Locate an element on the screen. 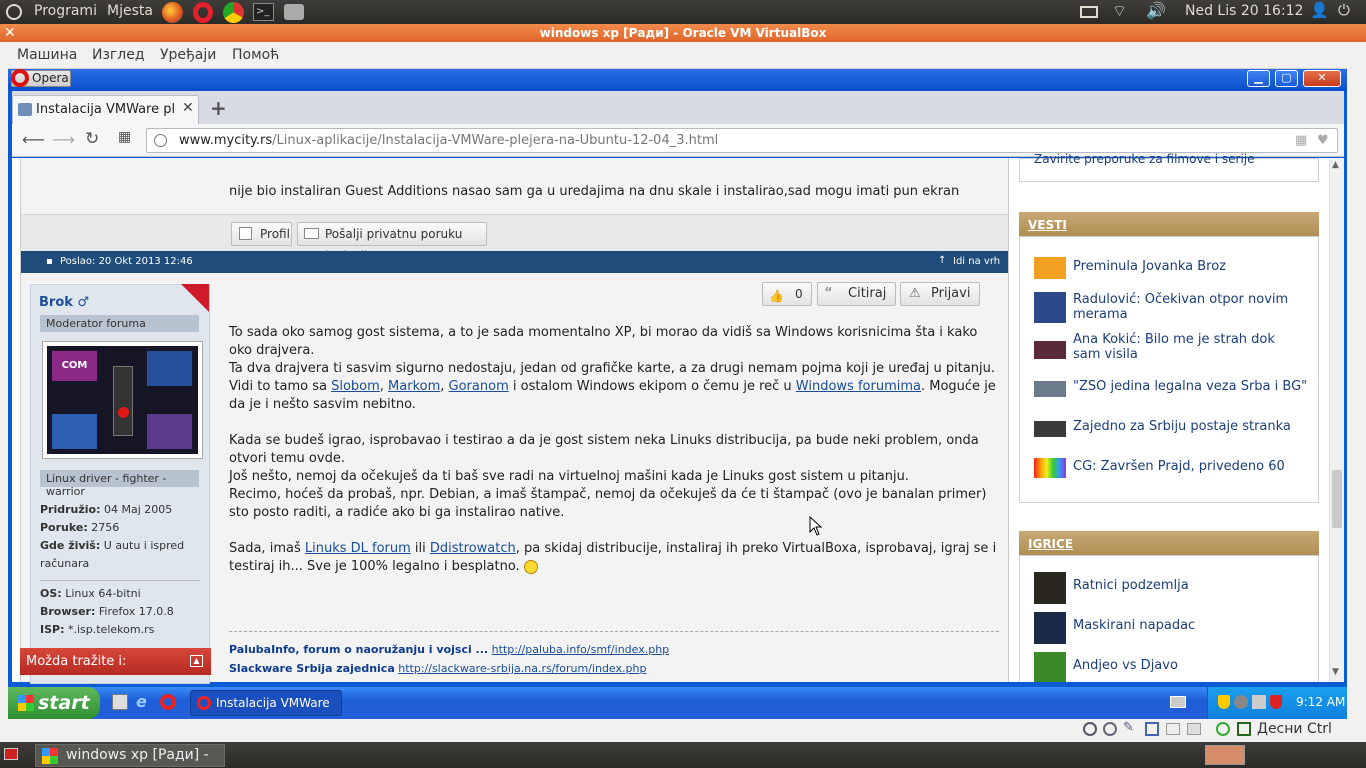  link-markom: Markom is located at coordinates (414, 386).